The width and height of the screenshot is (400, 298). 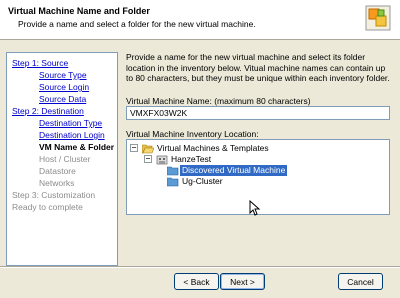 I want to click on tree-folder-label-selected: Discovered Virtual Machine, so click(x=234, y=170).